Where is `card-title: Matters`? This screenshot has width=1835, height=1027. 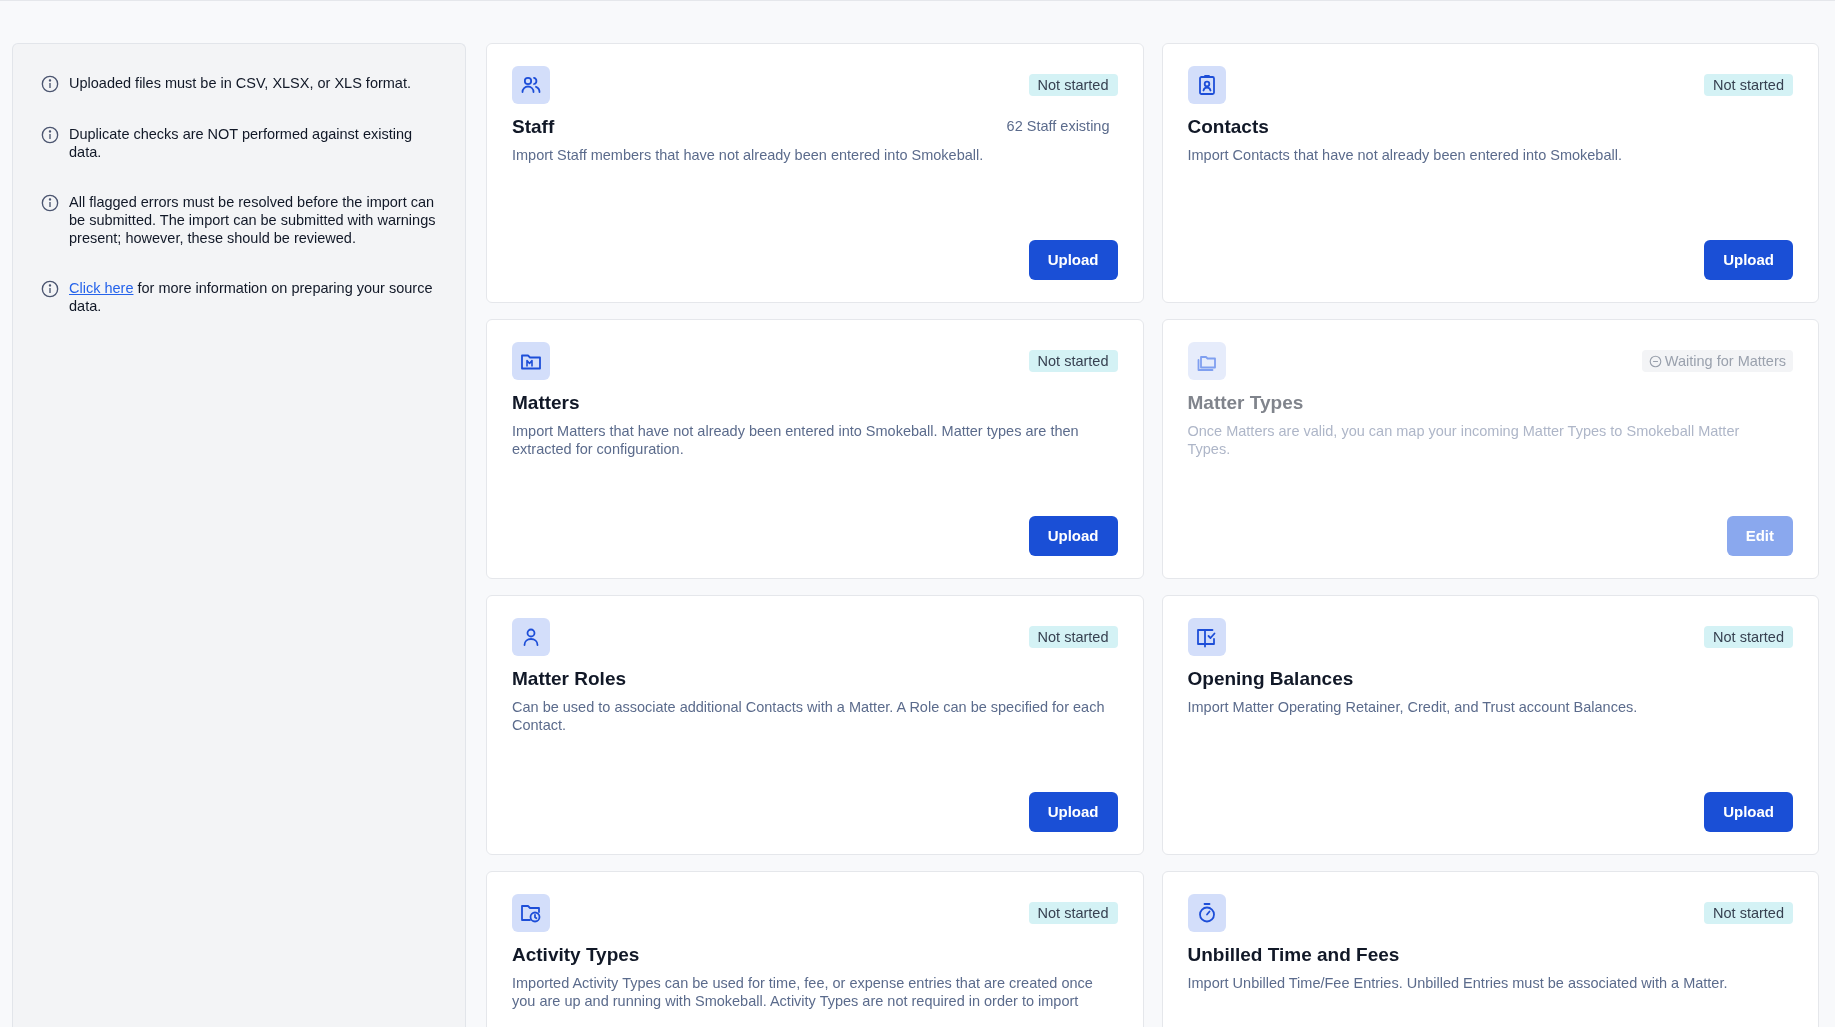
card-title: Matters is located at coordinates (546, 403).